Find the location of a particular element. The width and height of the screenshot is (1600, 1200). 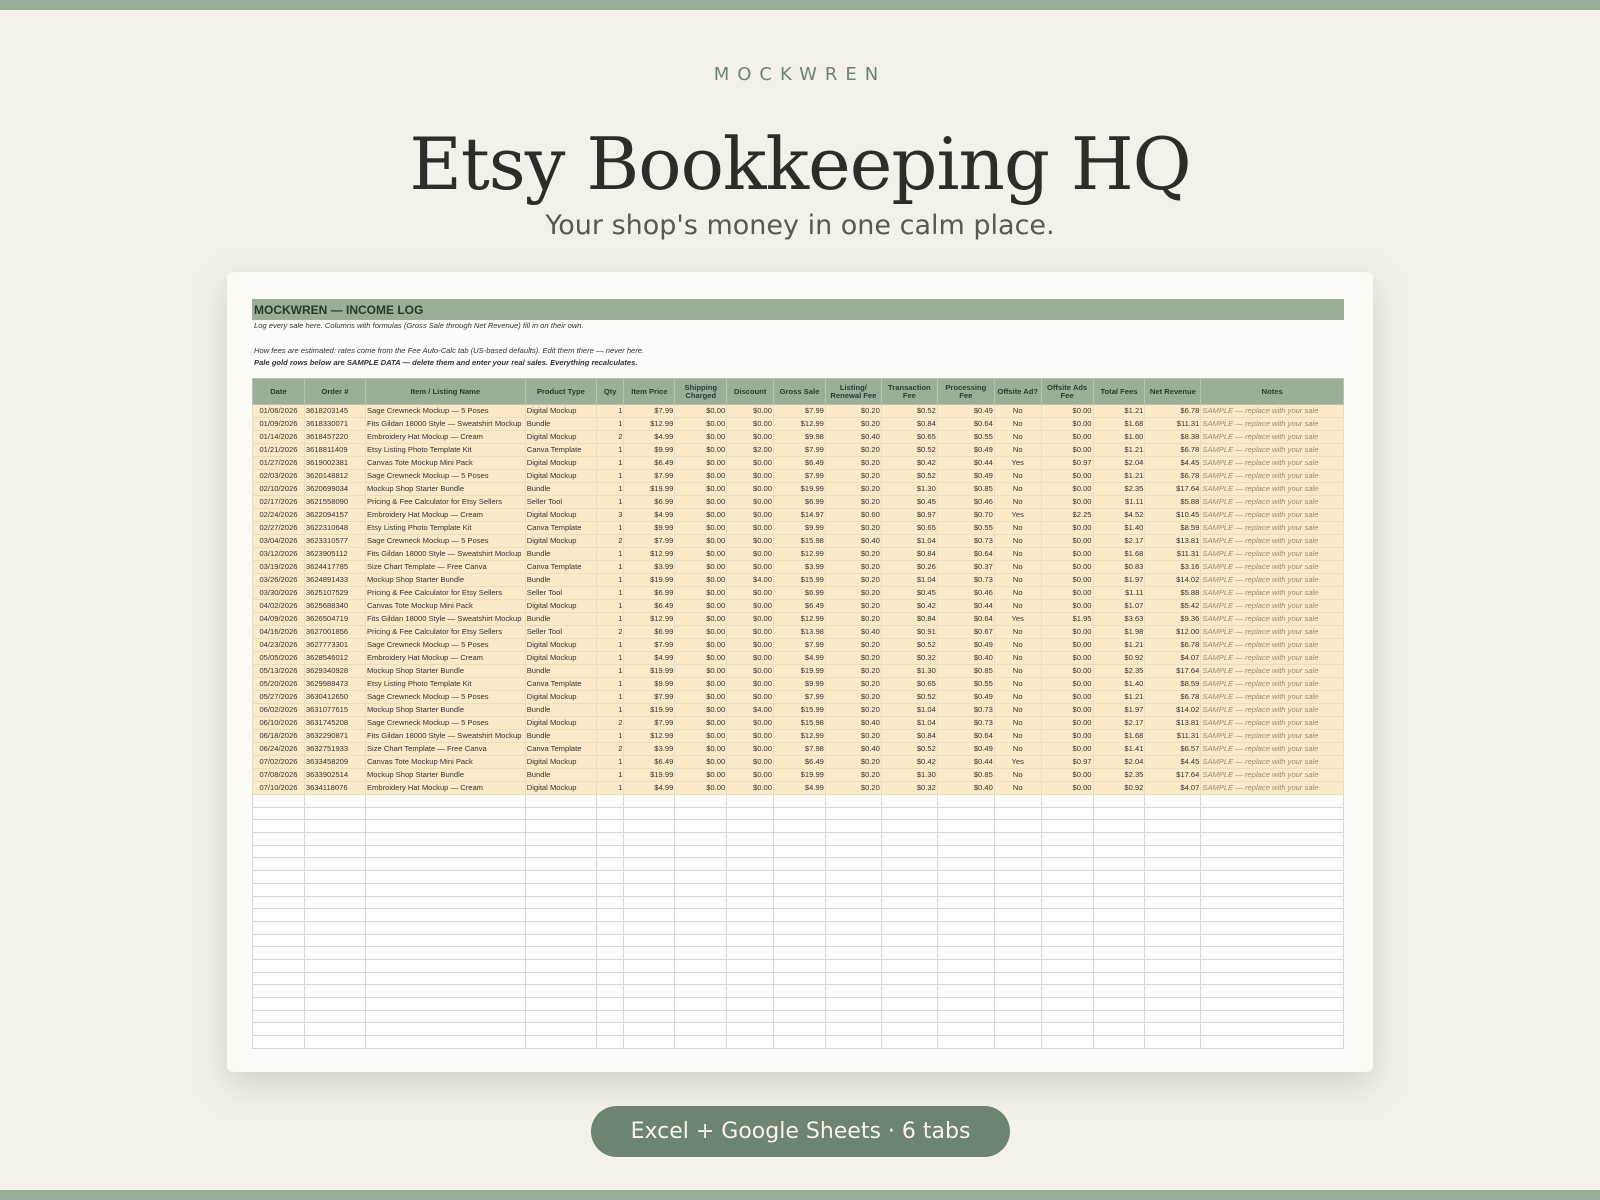

cell-net-revenue: $13.81 is located at coordinates (1173, 541).